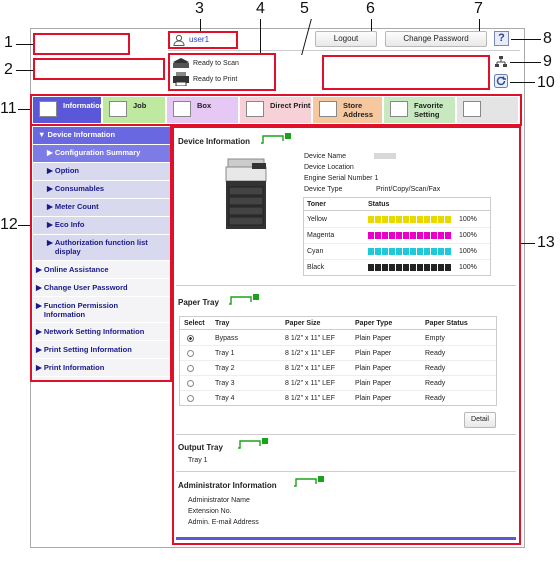 The height and width of the screenshot is (581, 560). Describe the element at coordinates (254, 443) in the screenshot. I see `output-tray-help-icon` at that location.